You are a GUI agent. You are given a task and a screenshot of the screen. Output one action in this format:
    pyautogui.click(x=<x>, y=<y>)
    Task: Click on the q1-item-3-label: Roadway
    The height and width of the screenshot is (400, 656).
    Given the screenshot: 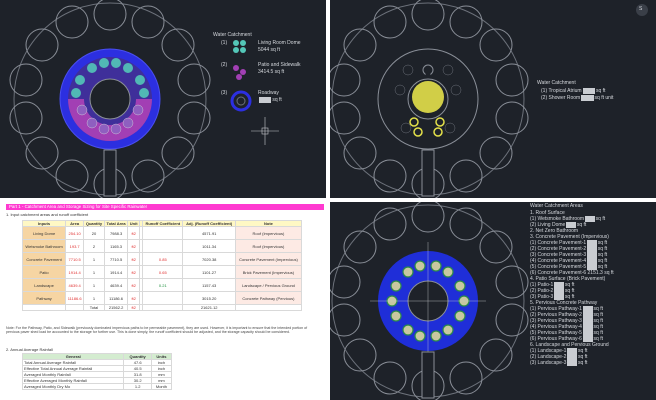 What is the action you would take?
    pyautogui.click(x=268, y=93)
    